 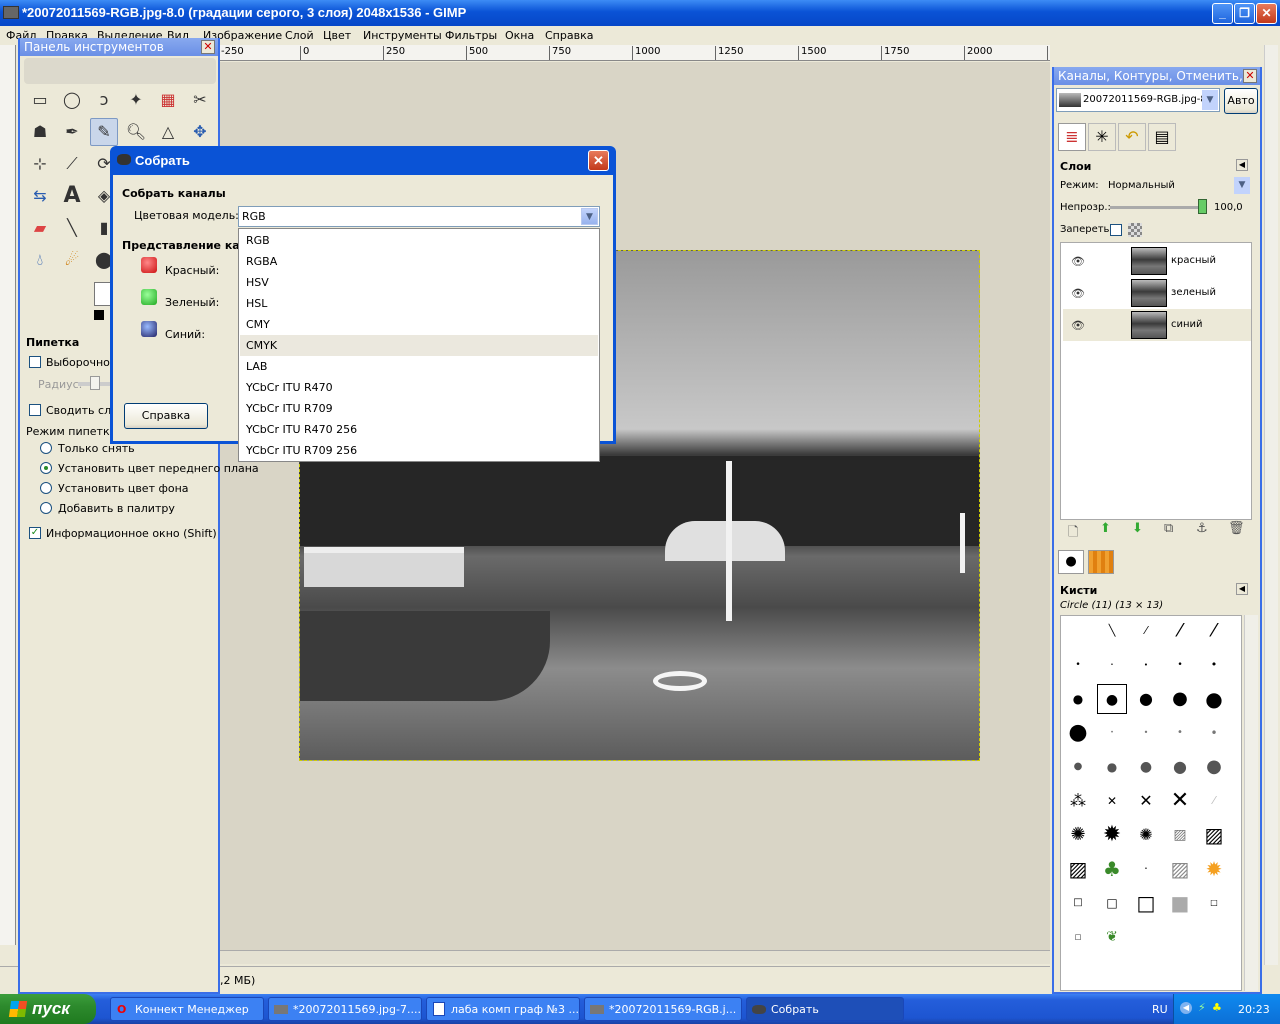 What do you see at coordinates (1146, 835) in the screenshot?
I see `brush-item: ✺` at bounding box center [1146, 835].